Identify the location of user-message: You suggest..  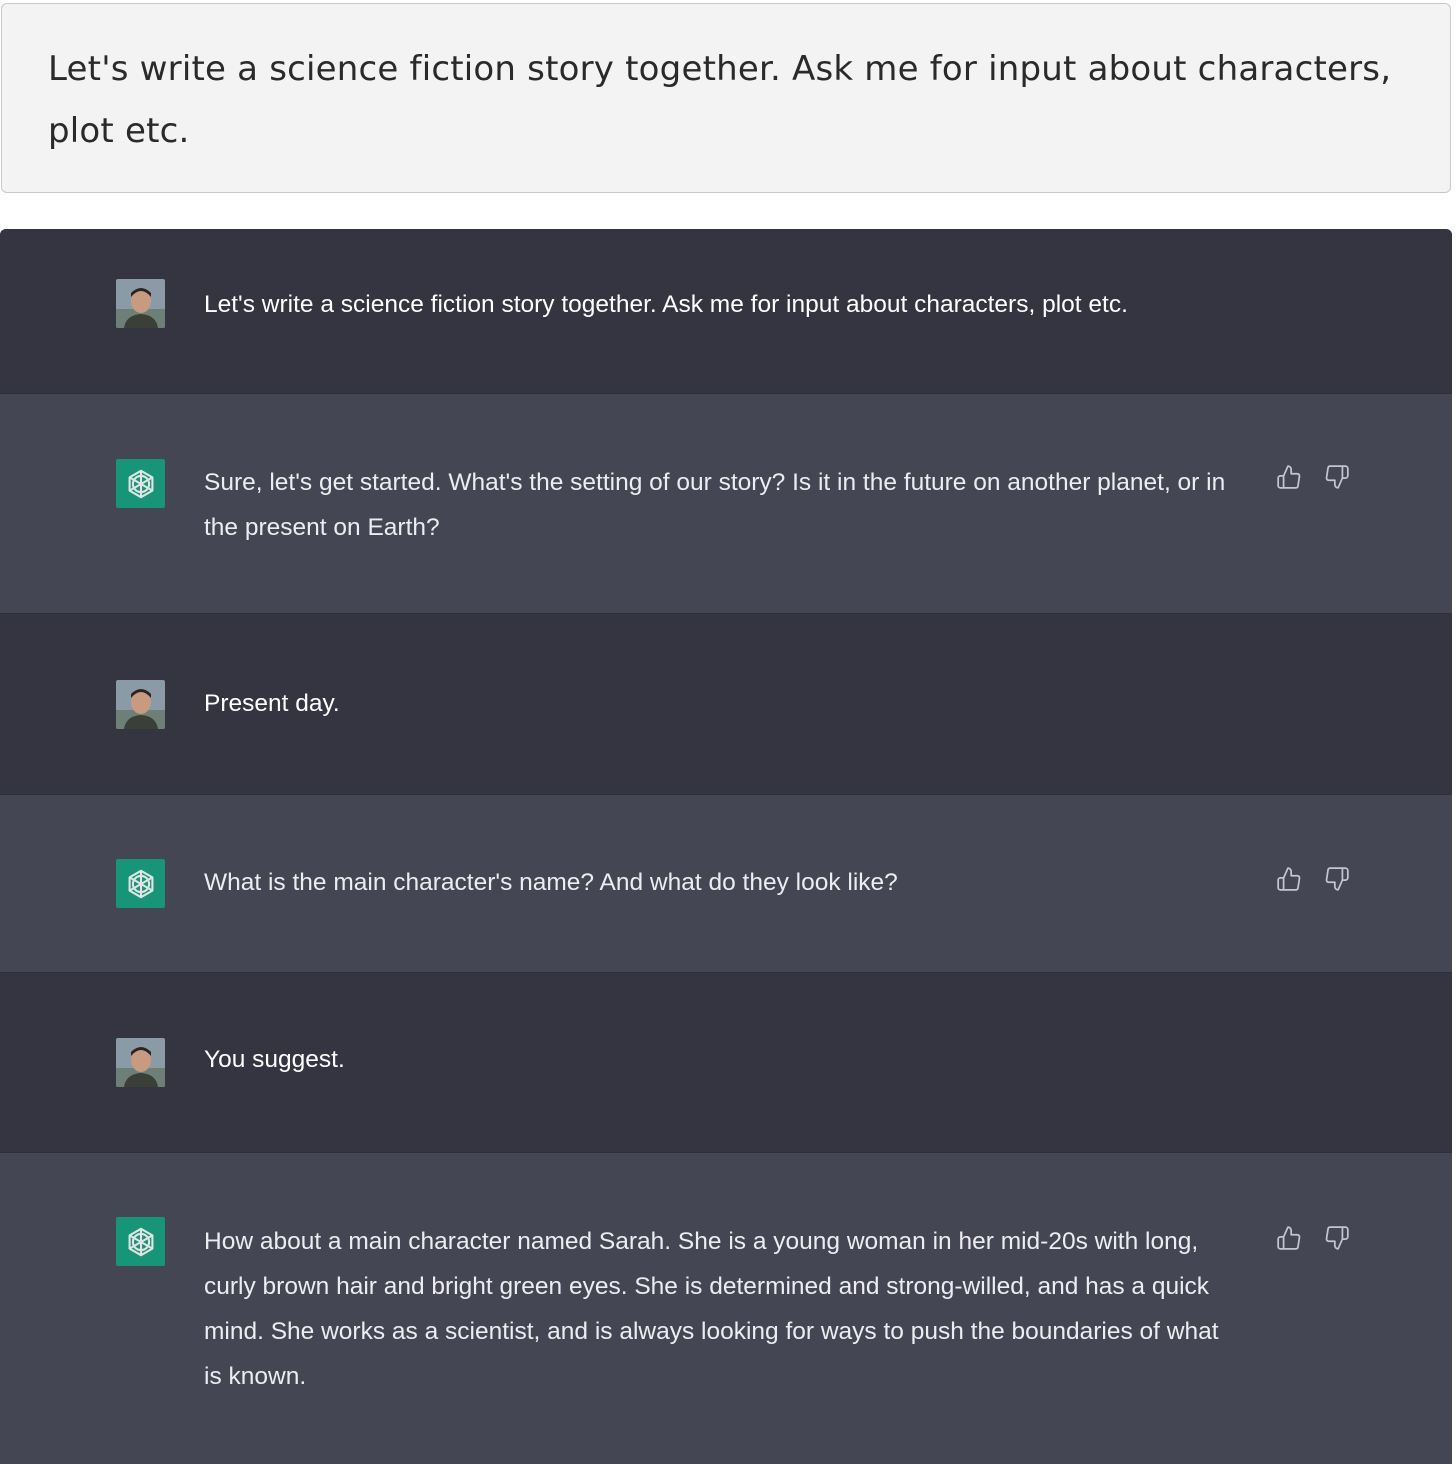
(726, 1063).